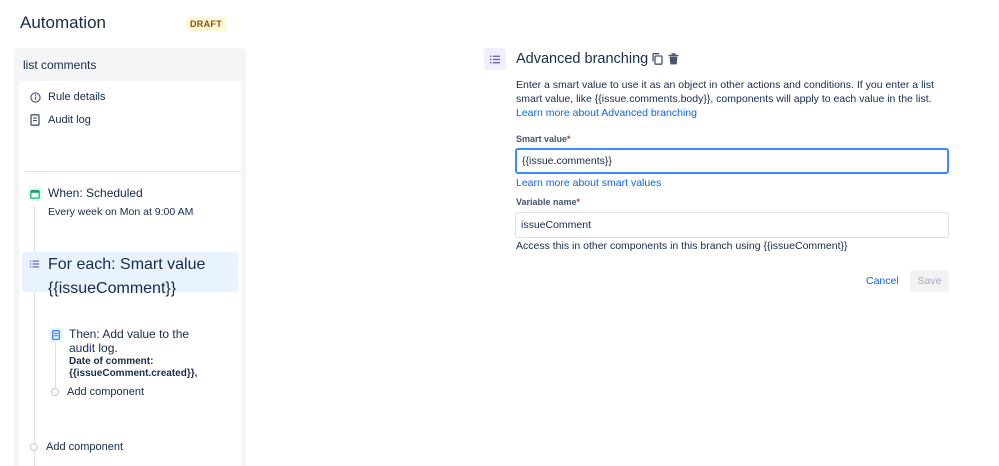  I want to click on variable-name-input, so click(732, 225).